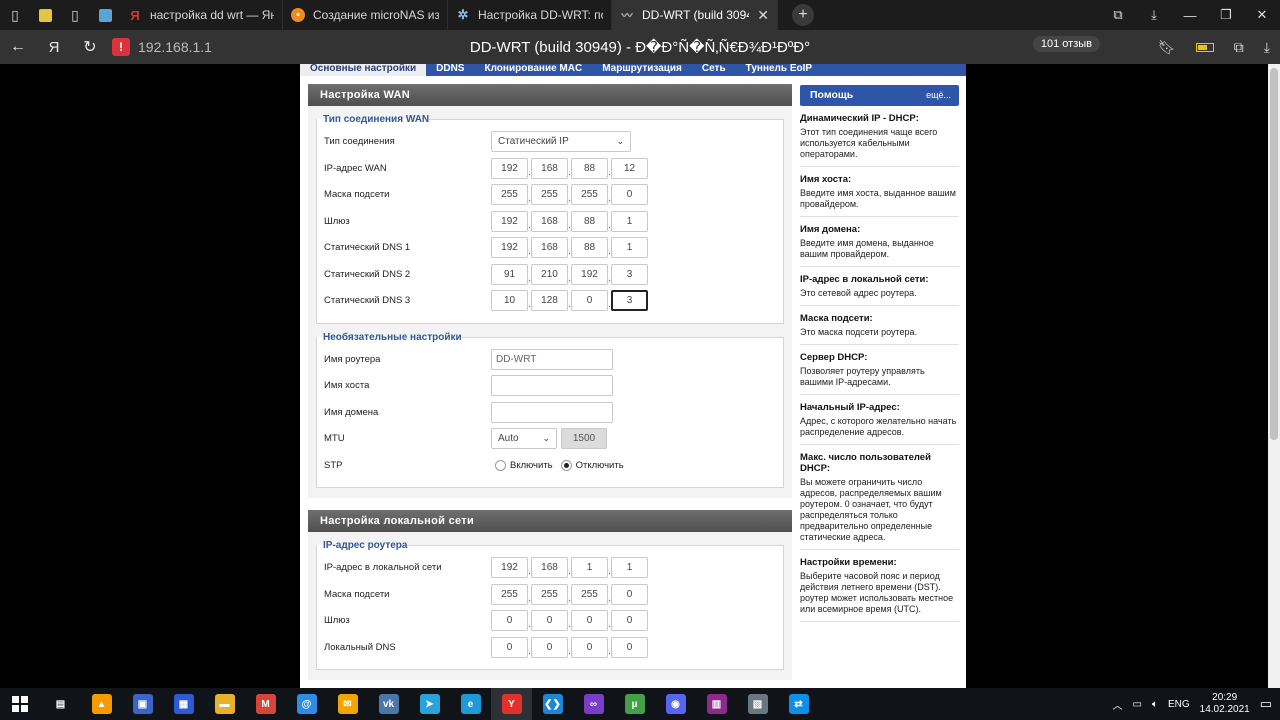 This screenshot has height=720, width=1280. I want to click on subnav-routing: Маршрутизация, so click(642, 70).